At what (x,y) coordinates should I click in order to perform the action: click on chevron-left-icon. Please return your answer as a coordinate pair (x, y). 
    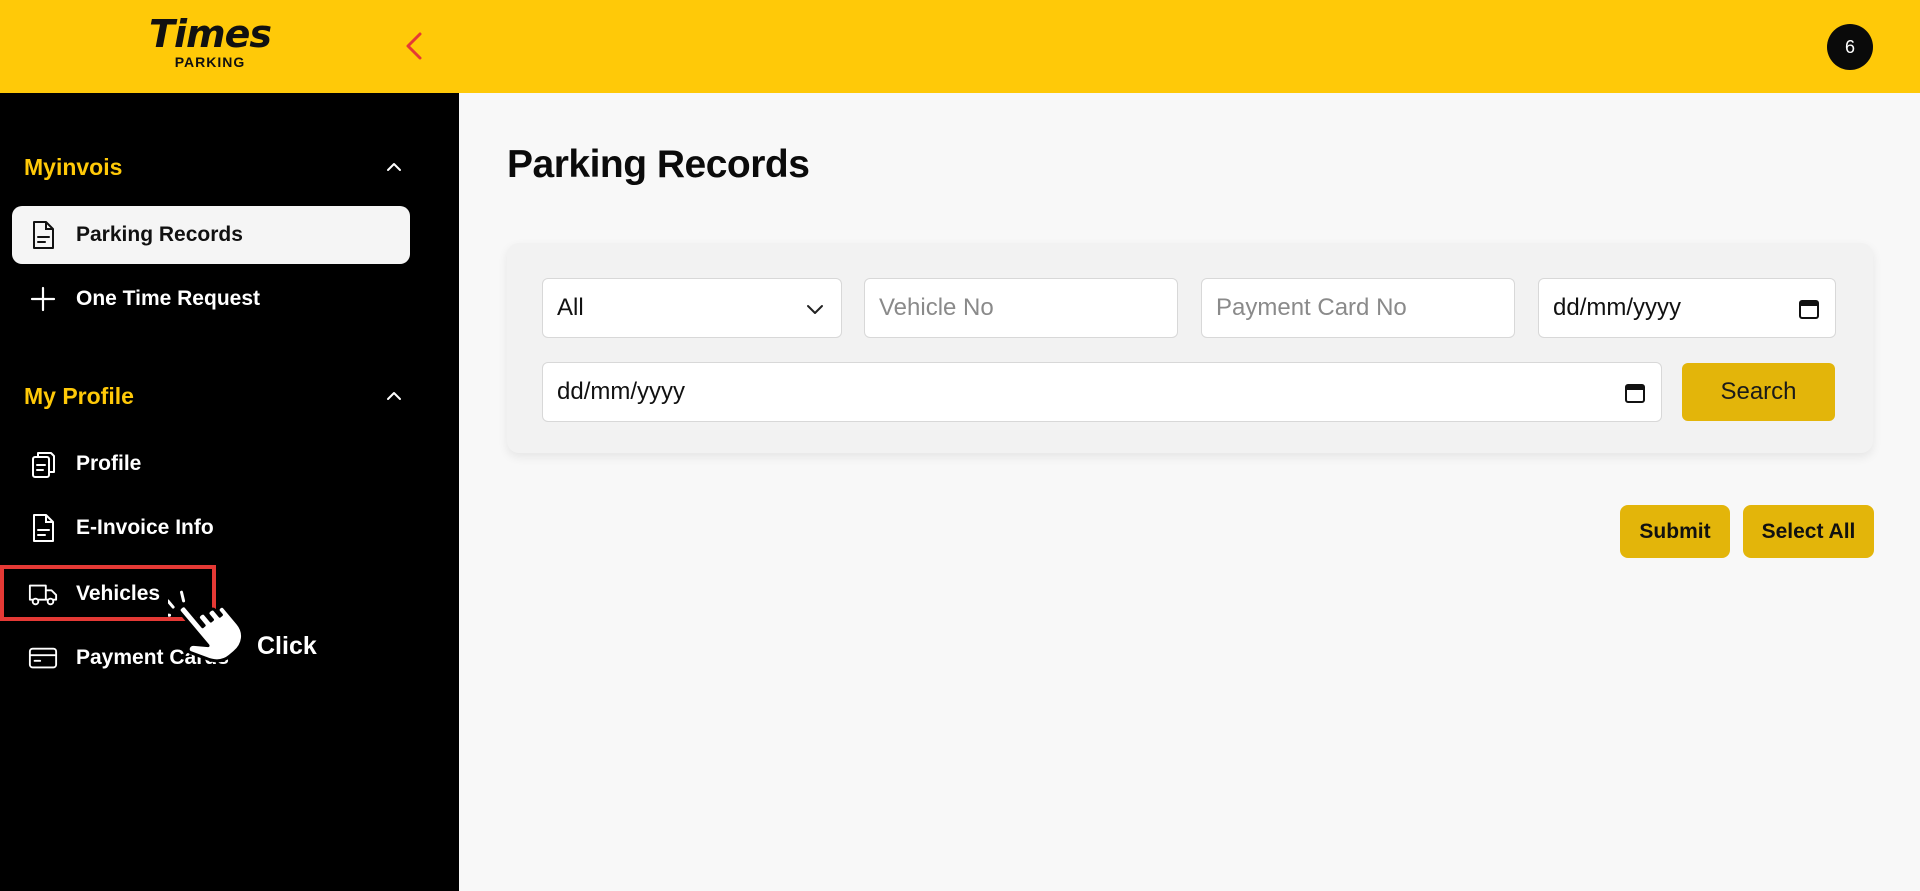
    Looking at the image, I should click on (414, 46).